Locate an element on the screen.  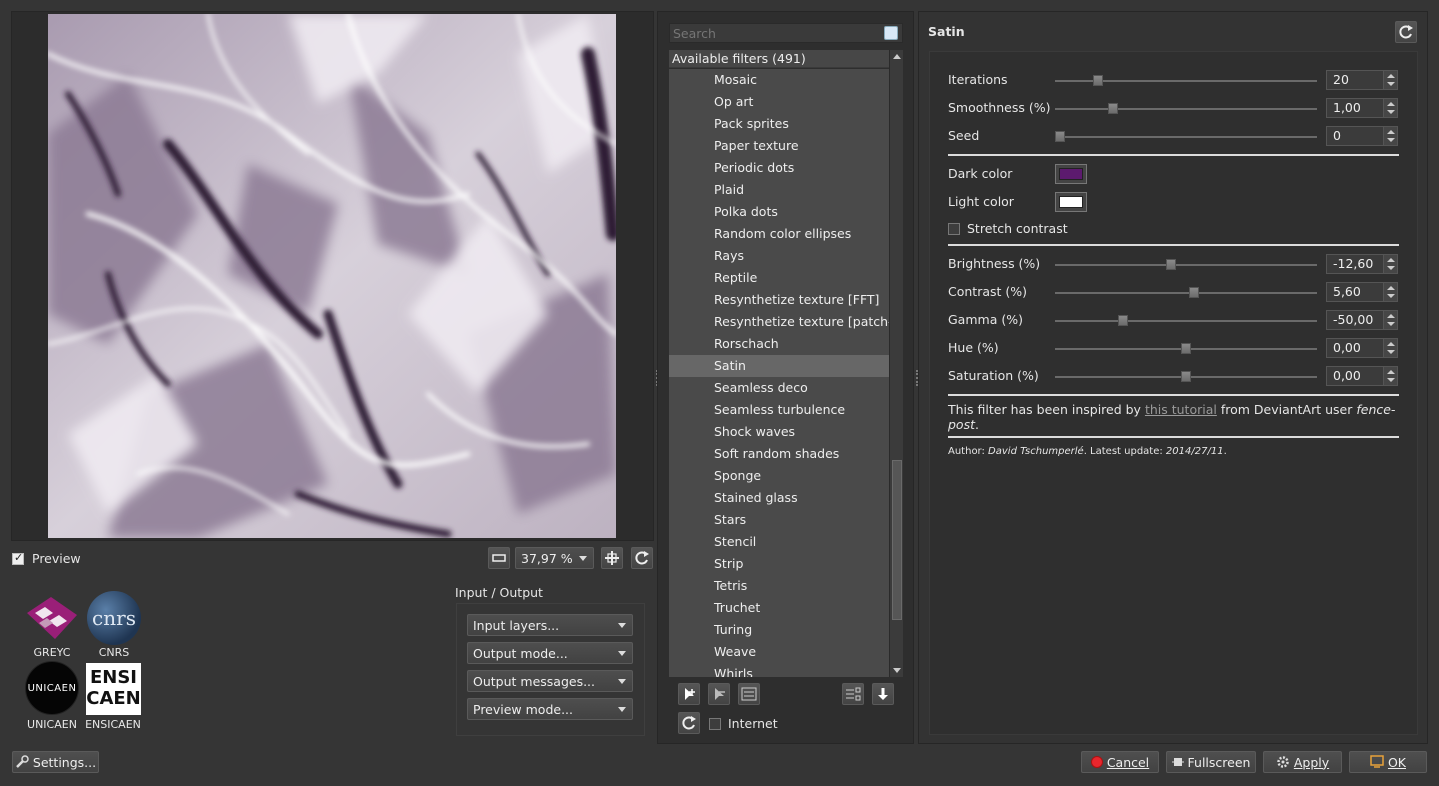
apply-button: Apply is located at coordinates (1302, 762).